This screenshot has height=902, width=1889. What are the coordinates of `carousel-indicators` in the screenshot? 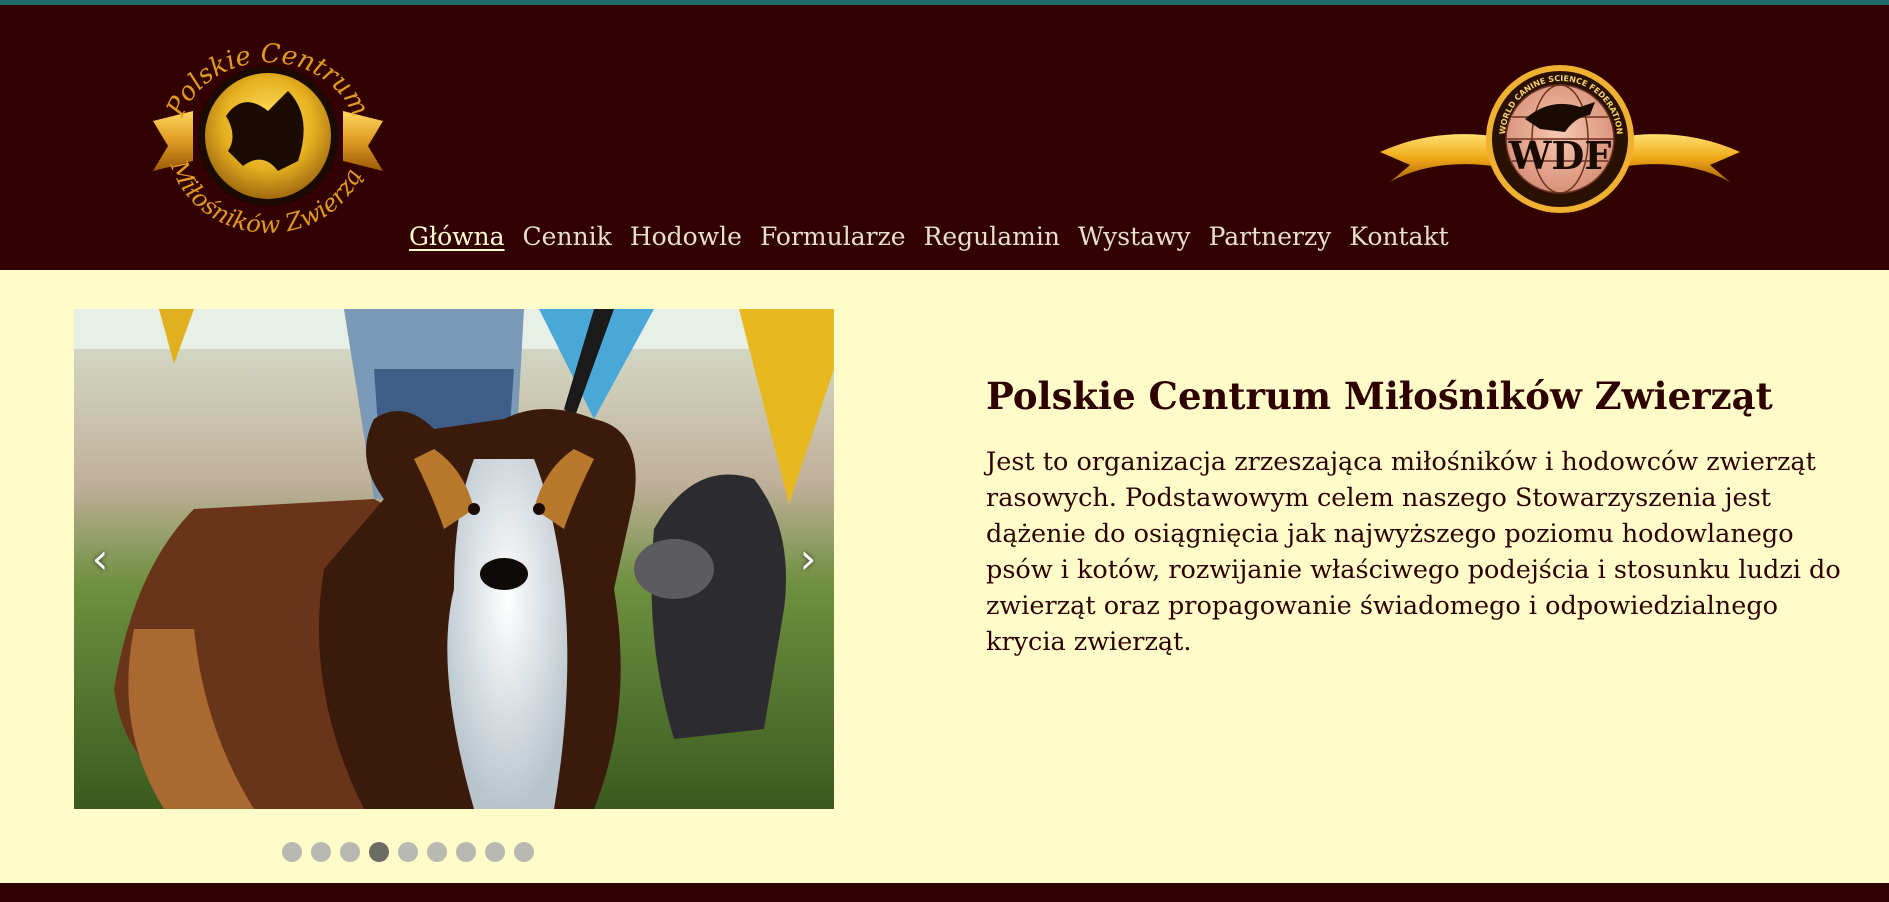 It's located at (408, 852).